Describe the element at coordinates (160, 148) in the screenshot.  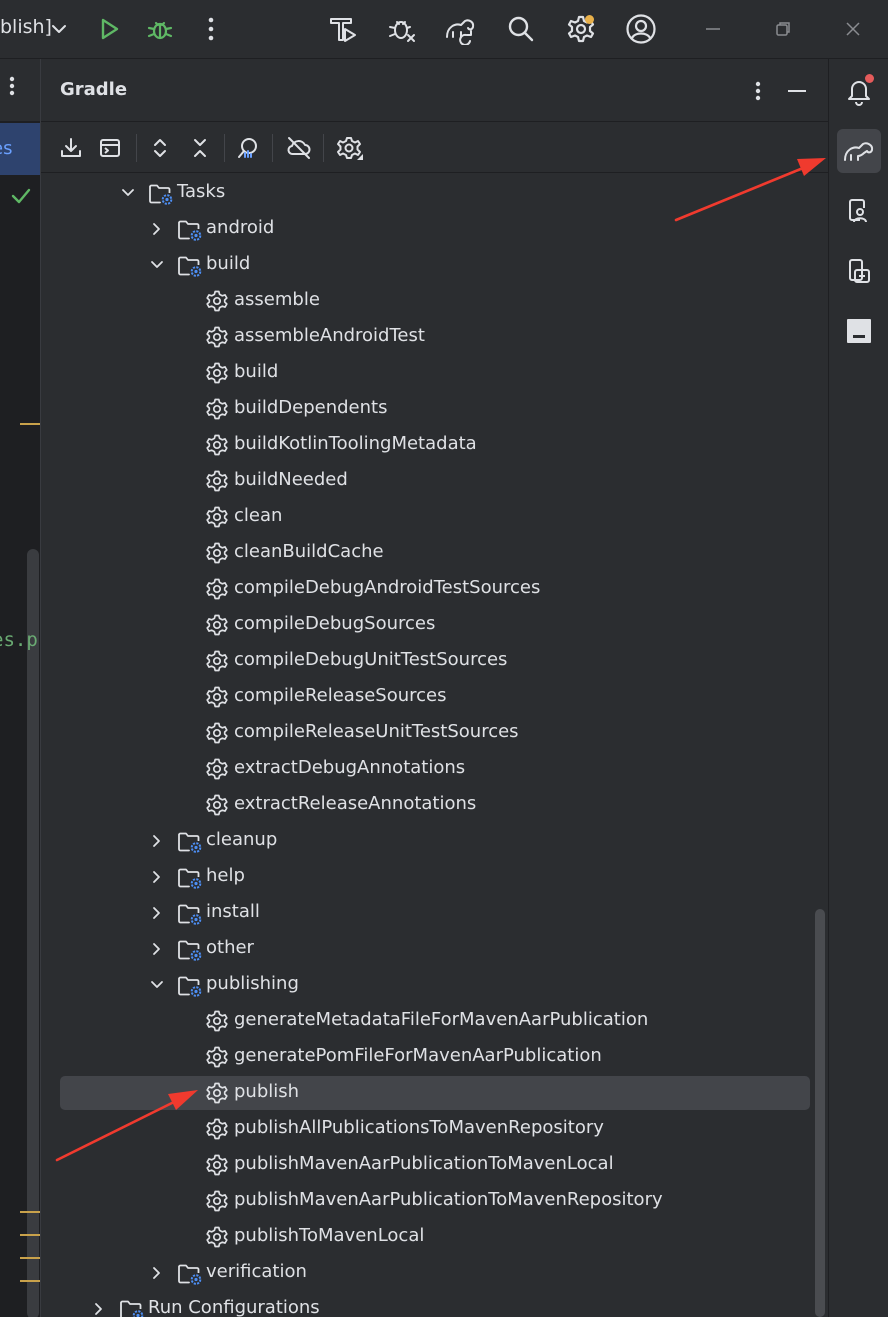
I see `expand-all-icon` at that location.